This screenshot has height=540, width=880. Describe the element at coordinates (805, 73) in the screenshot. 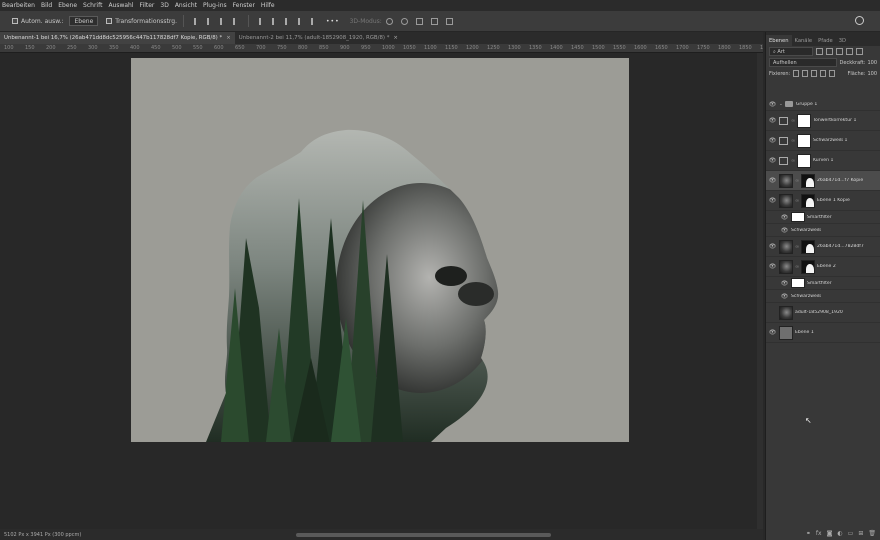

I see `lock-pixels-icon` at that location.